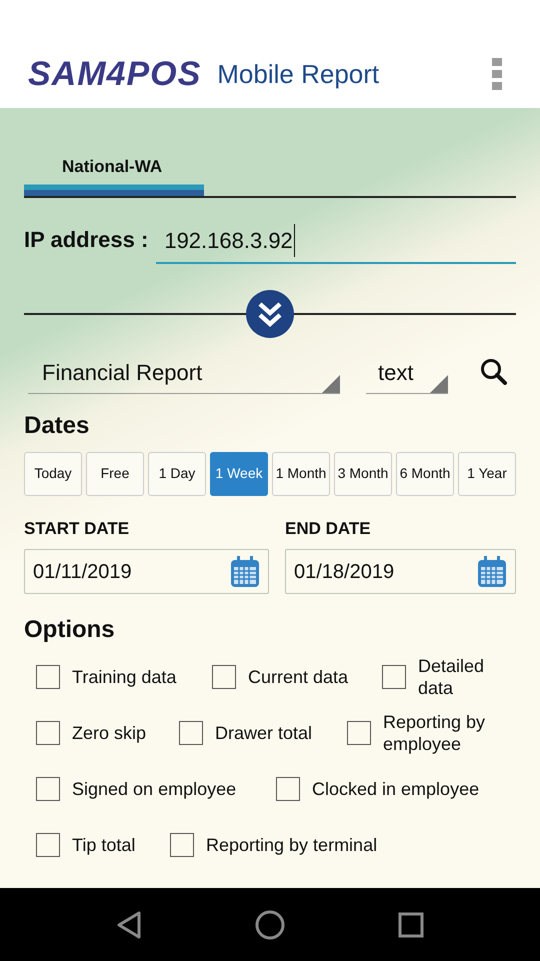 The width and height of the screenshot is (540, 961). What do you see at coordinates (115, 474) in the screenshot?
I see `range-button: Free` at bounding box center [115, 474].